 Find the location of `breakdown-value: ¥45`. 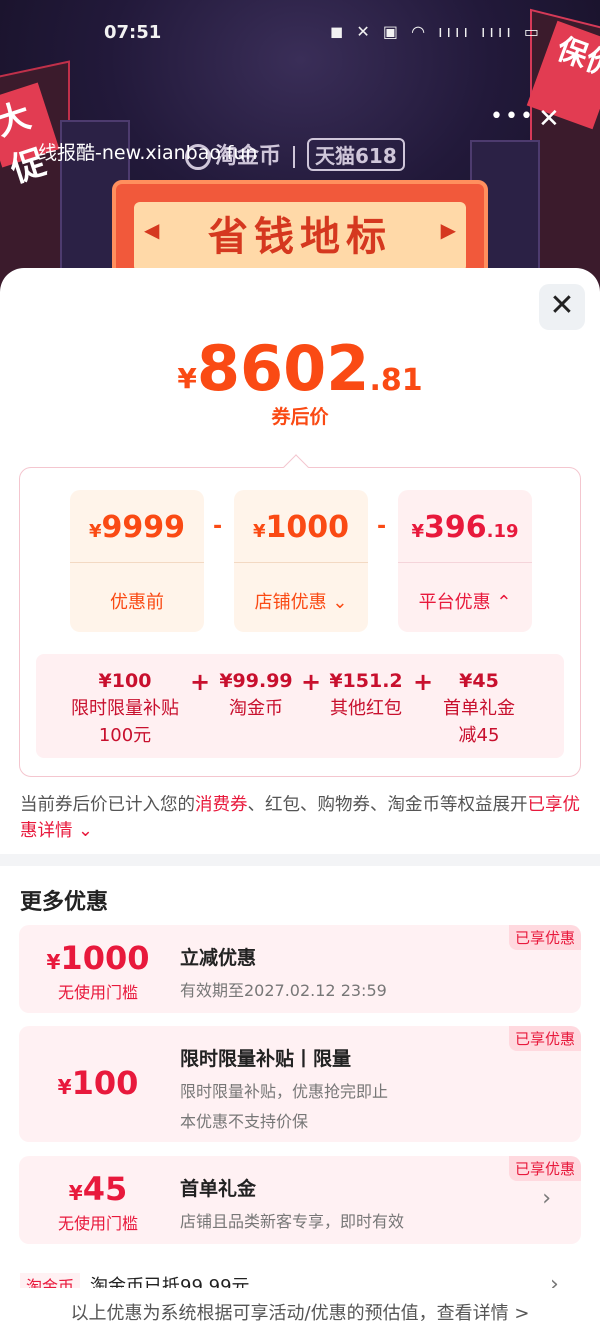

breakdown-value: ¥45 is located at coordinates (479, 681).